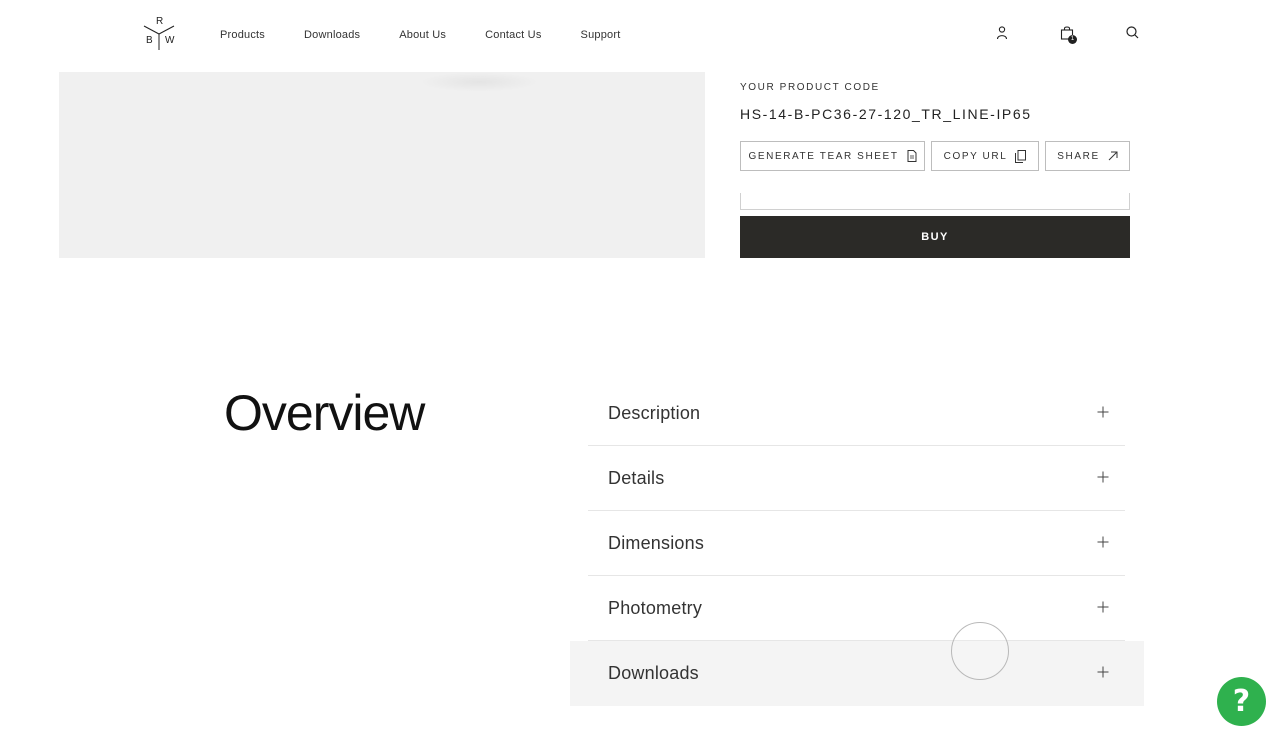  Describe the element at coordinates (653, 673) in the screenshot. I see `accordion-label: Downloads` at that location.